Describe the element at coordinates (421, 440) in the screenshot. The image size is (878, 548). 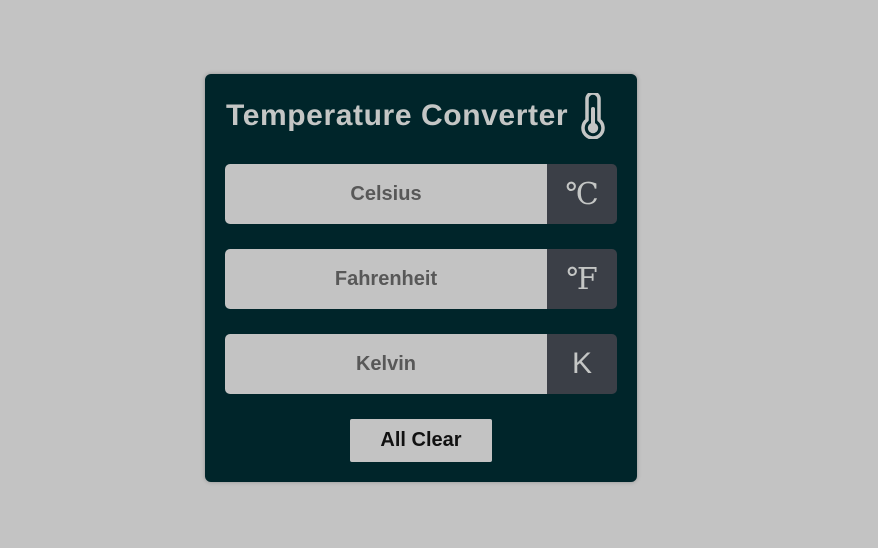
I see `all-clear-button: All Clear` at that location.